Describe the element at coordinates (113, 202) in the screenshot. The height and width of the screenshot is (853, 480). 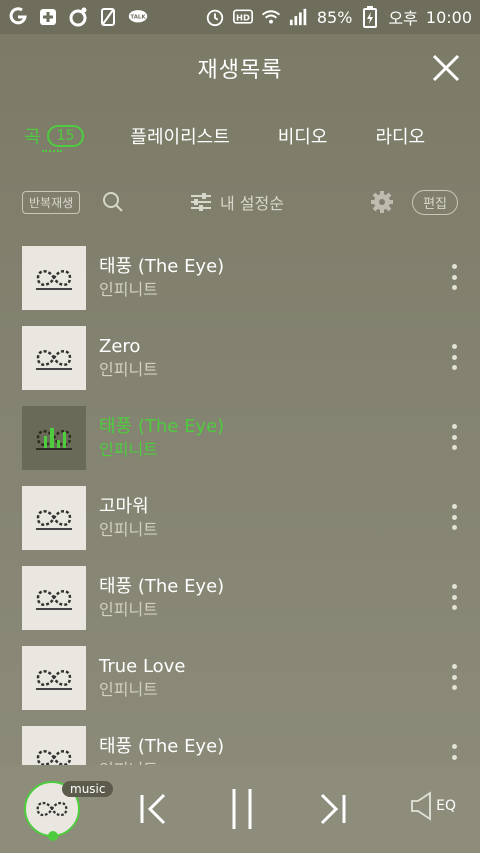
I see `search-icon` at that location.